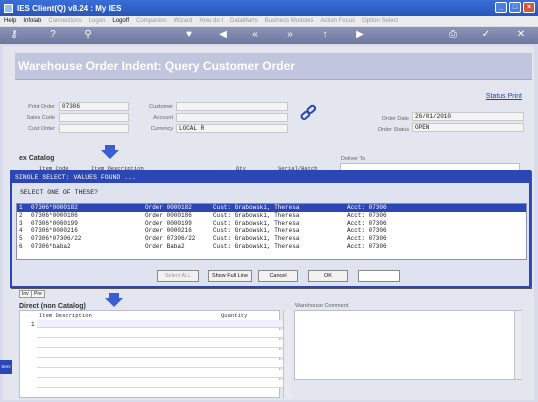 This screenshot has width=538, height=402. What do you see at coordinates (529, 7) in the screenshot?
I see `close-window-button: ×` at bounding box center [529, 7].